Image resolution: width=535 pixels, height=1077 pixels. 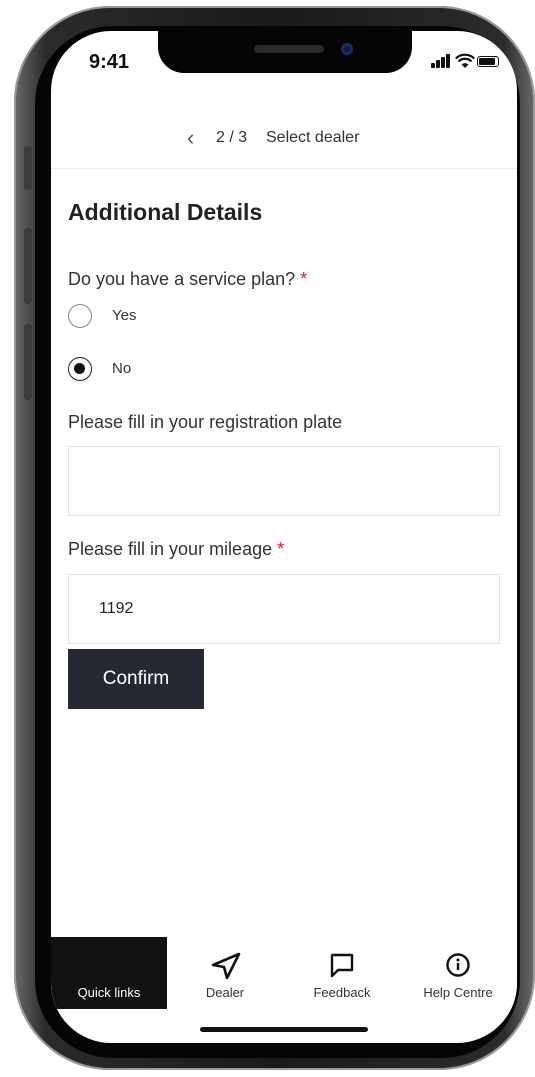 I want to click on tab-quick-links: Quick links, so click(x=173, y=973).